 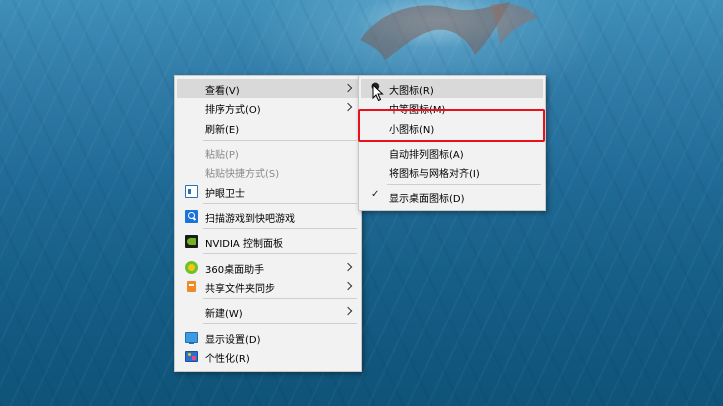 What do you see at coordinates (378, 93) in the screenshot?
I see `mouse-cursor-icon` at bounding box center [378, 93].